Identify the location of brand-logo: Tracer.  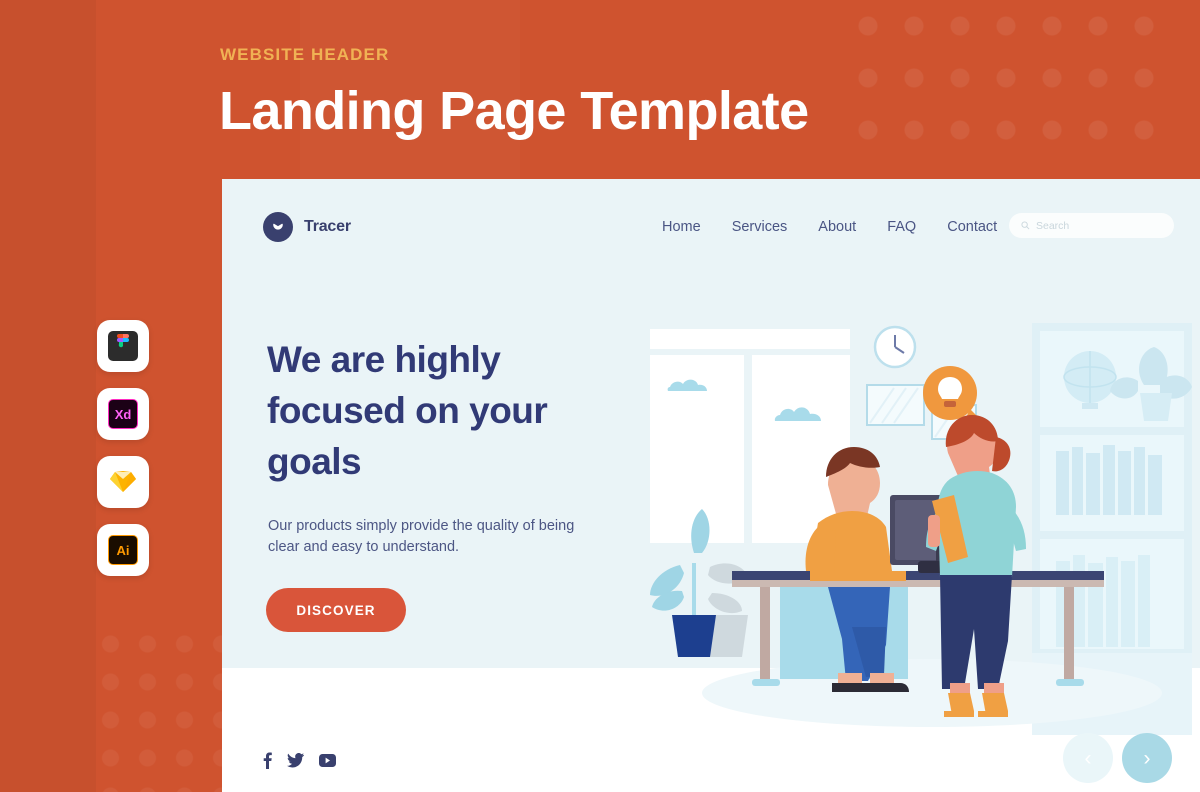
(307, 227).